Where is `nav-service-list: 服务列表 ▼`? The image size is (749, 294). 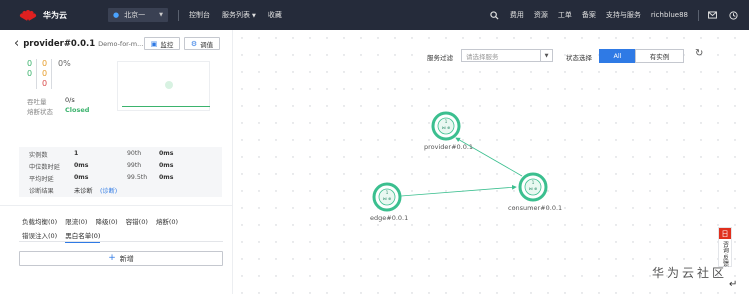 nav-service-list: 服务列表 ▼ is located at coordinates (239, 15).